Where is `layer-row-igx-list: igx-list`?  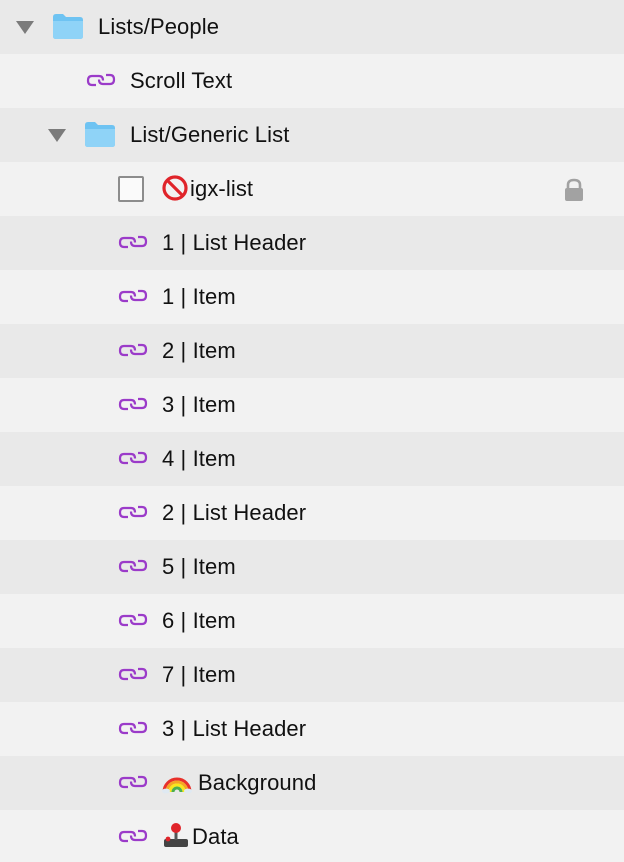 layer-row-igx-list: igx-list is located at coordinates (312, 189).